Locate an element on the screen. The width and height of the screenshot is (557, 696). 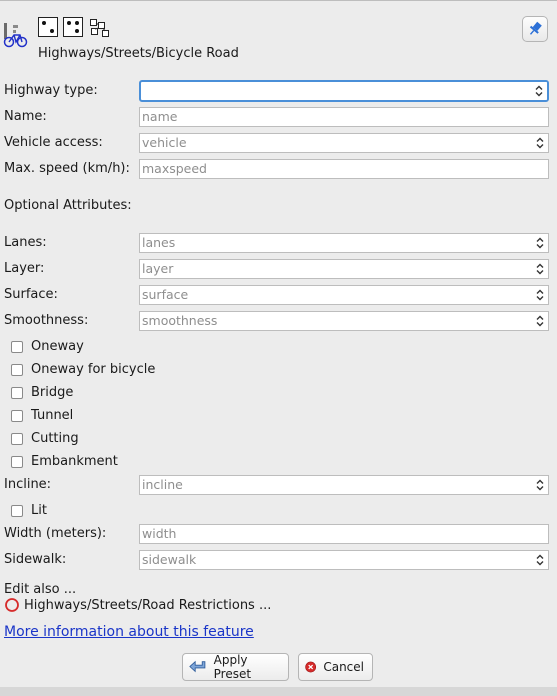
lanes-placeholder: lanes is located at coordinates (159, 242).